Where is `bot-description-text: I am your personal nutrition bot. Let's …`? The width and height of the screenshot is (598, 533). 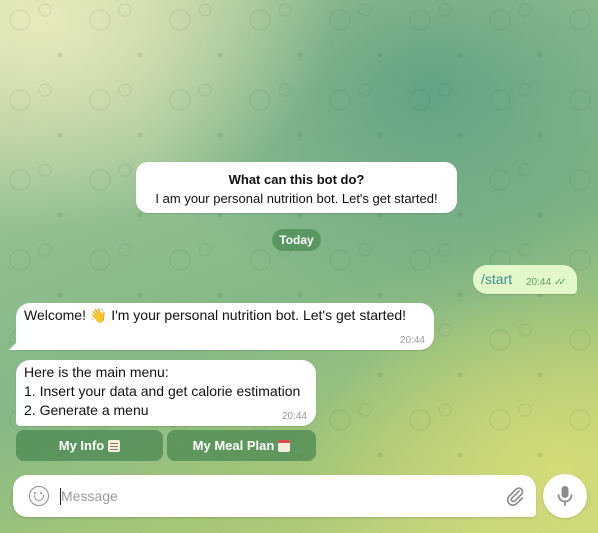 bot-description-text: I am your personal nutrition bot. Let's … is located at coordinates (296, 198).